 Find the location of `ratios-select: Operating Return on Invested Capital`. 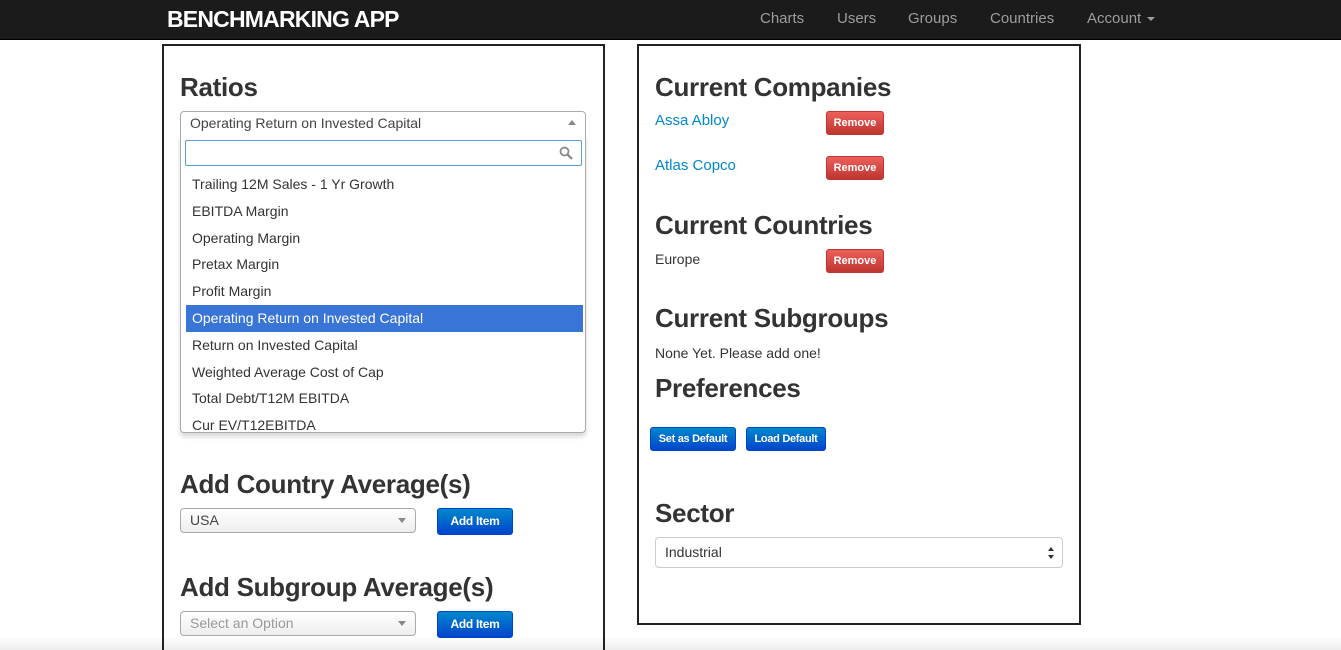

ratios-select: Operating Return on Invested Capital is located at coordinates (383, 123).